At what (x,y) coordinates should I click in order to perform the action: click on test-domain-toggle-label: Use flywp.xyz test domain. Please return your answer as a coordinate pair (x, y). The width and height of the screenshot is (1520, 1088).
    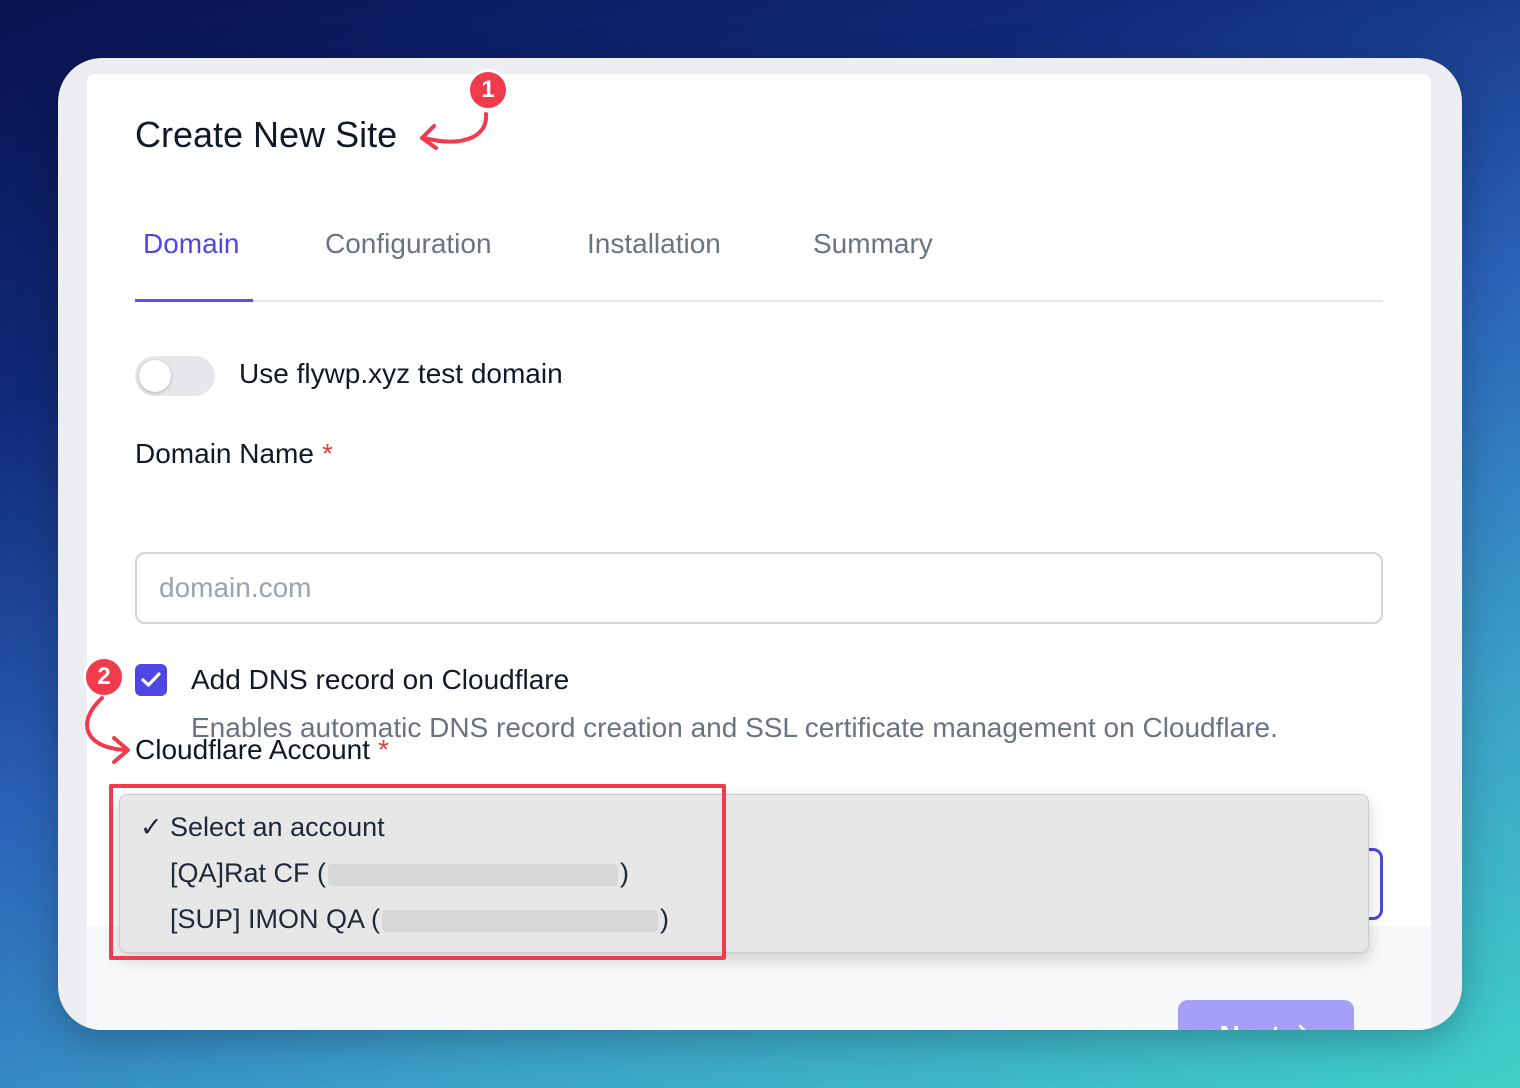
    Looking at the image, I should click on (401, 373).